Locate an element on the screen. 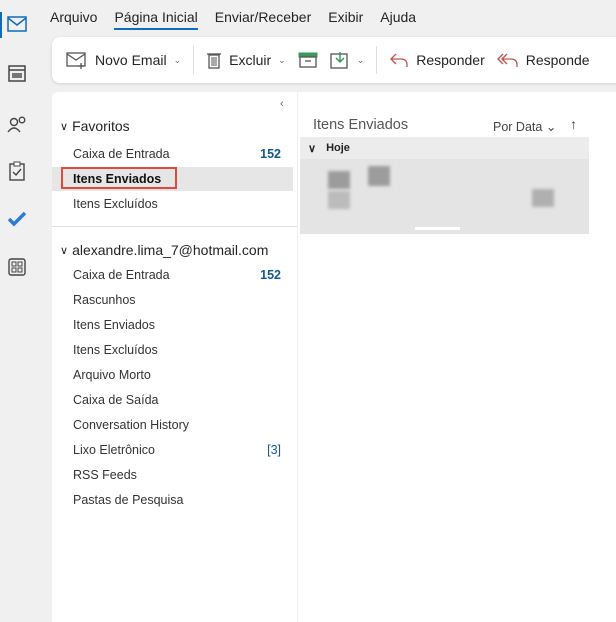  folder-item: Arquivo Morto is located at coordinates (172, 375).